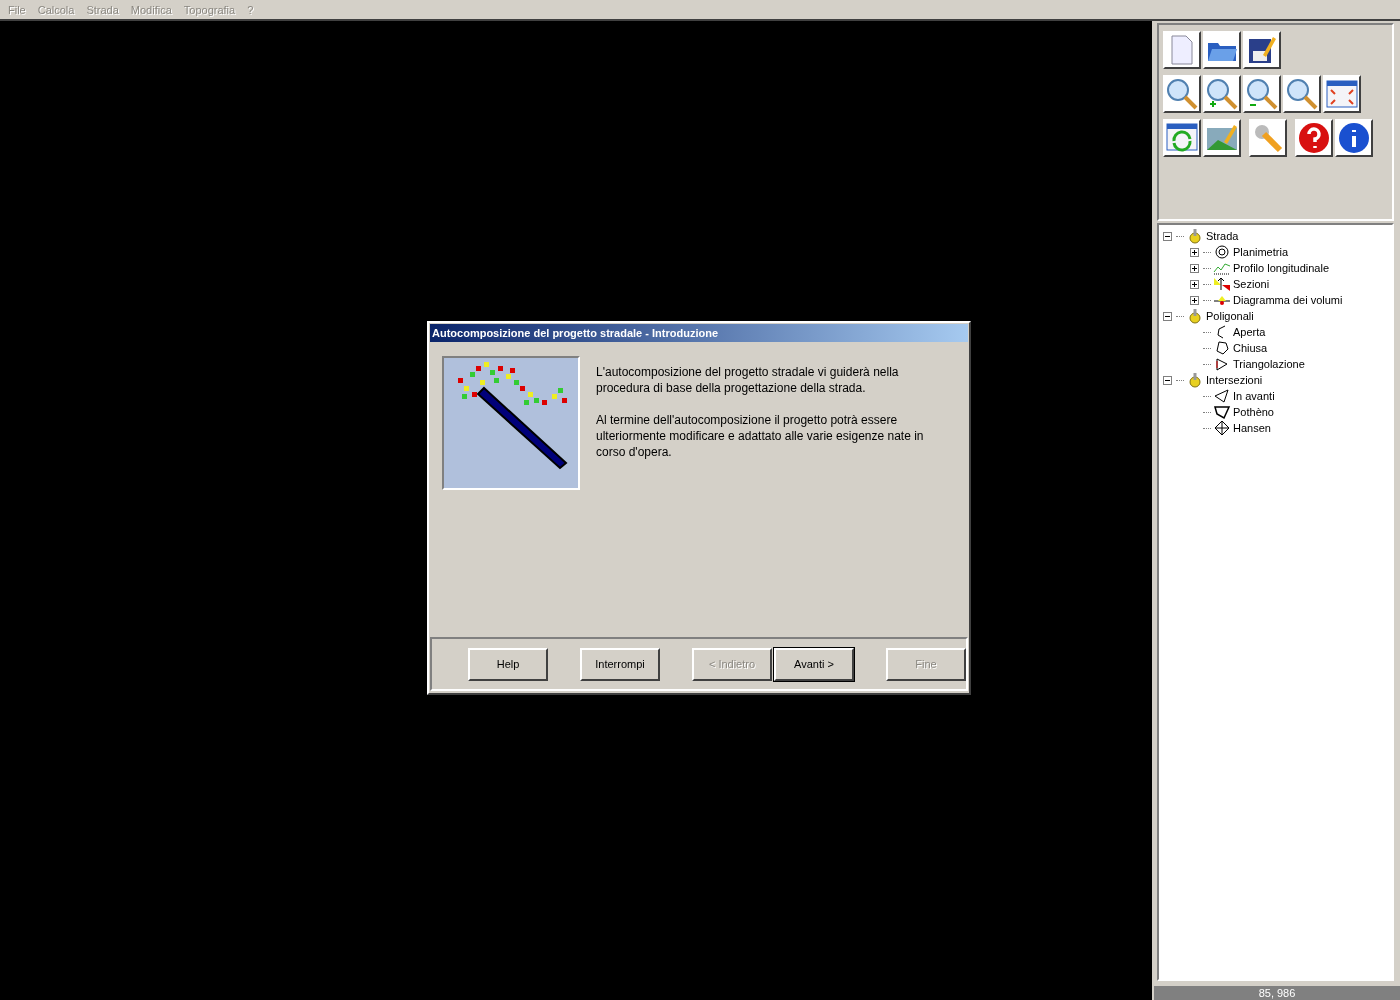  I want to click on dialog-button: Help, so click(508, 664).